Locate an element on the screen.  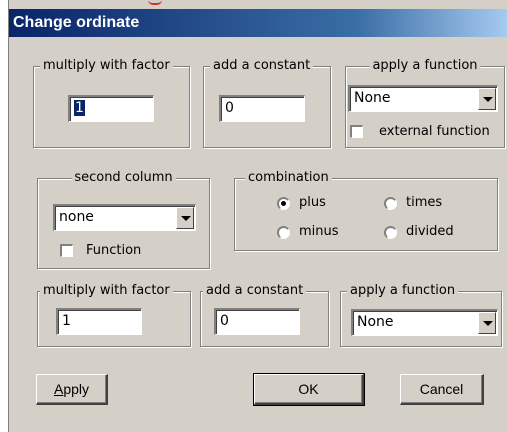
apply-button: Apply is located at coordinates (72, 389).